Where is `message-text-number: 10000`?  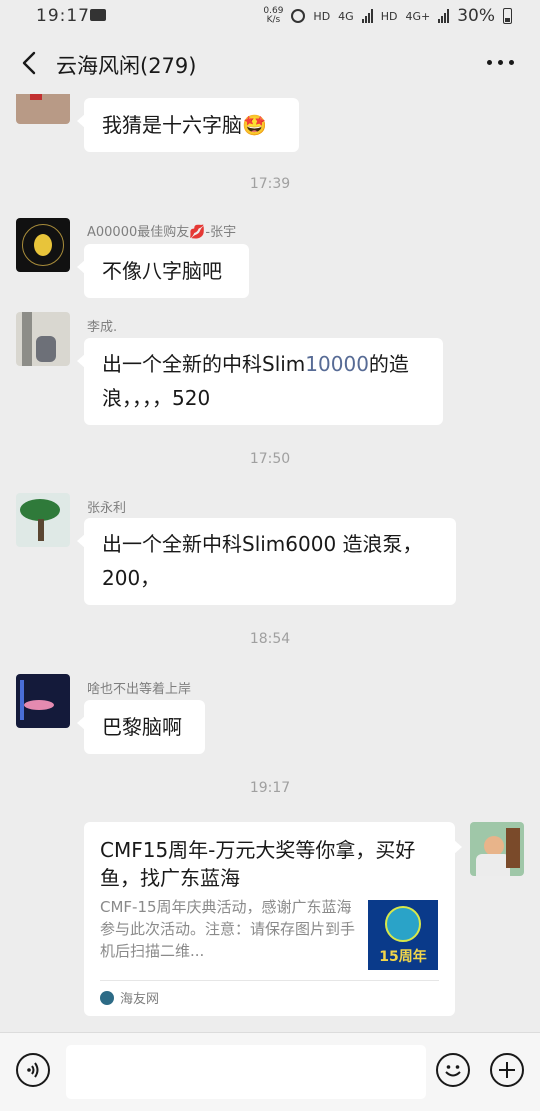
message-text-number: 10000 is located at coordinates (337, 364).